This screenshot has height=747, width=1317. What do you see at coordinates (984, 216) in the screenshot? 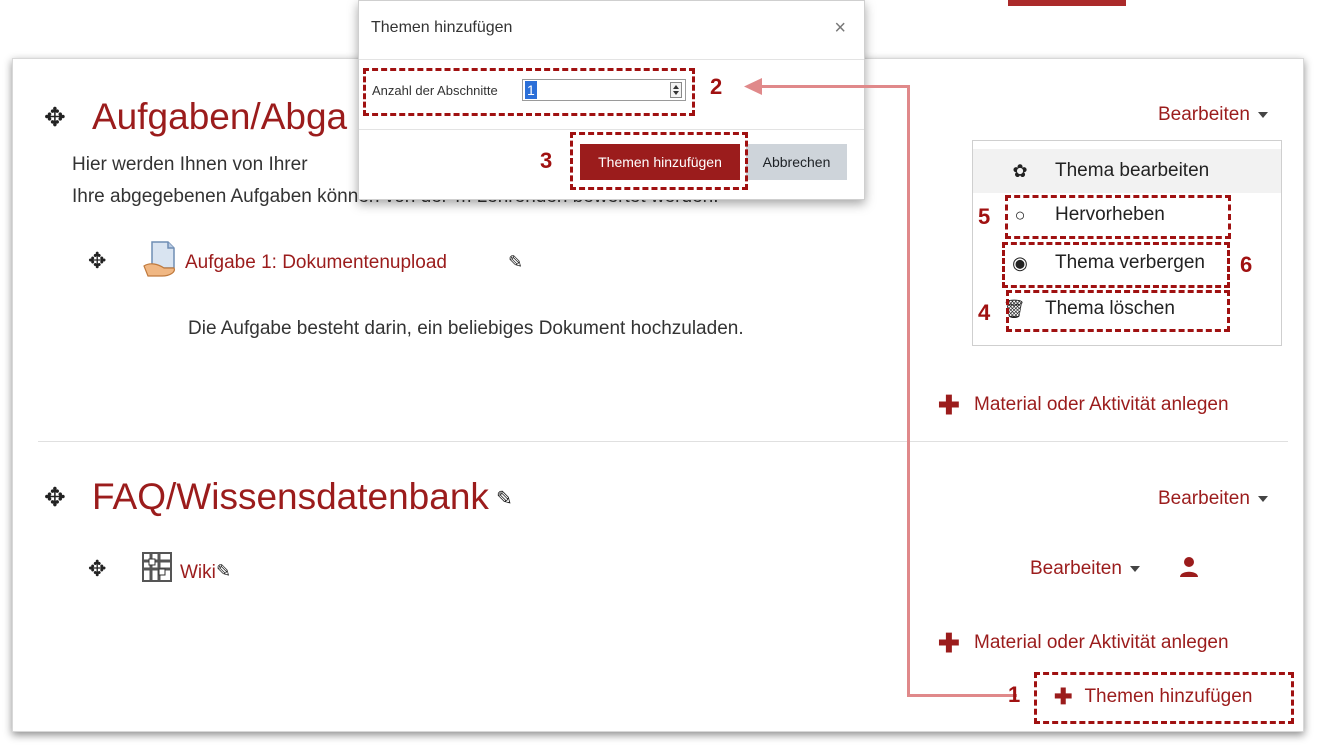
I see `annotation-number: 5` at bounding box center [984, 216].